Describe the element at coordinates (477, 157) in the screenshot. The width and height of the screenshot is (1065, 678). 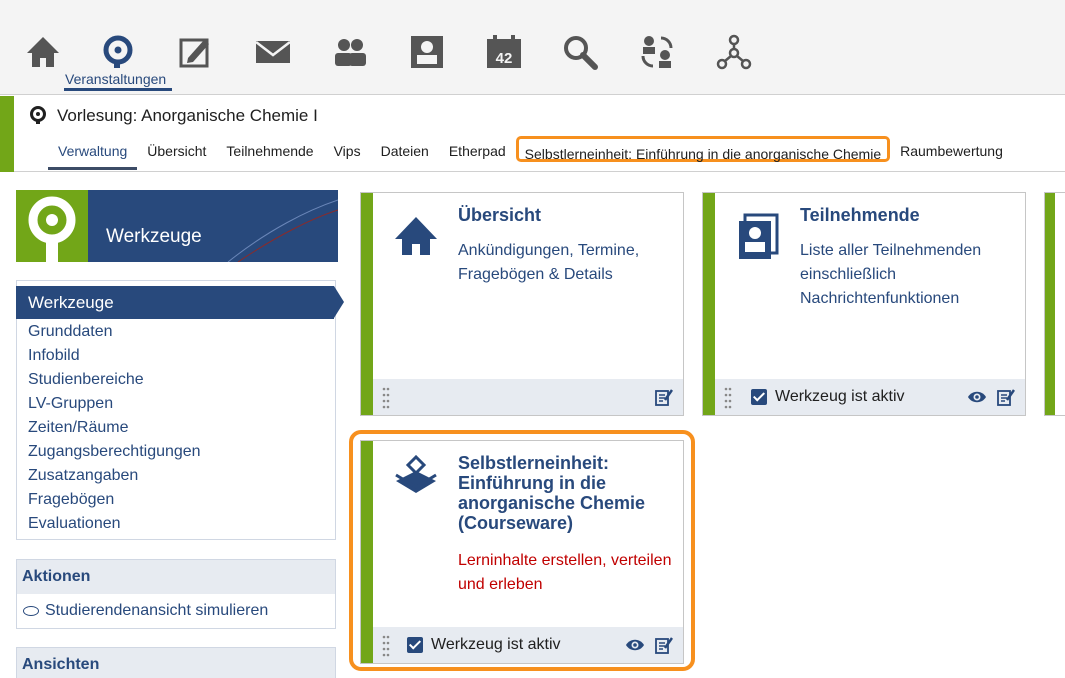
I see `tab-etherpad: Etherpad` at that location.